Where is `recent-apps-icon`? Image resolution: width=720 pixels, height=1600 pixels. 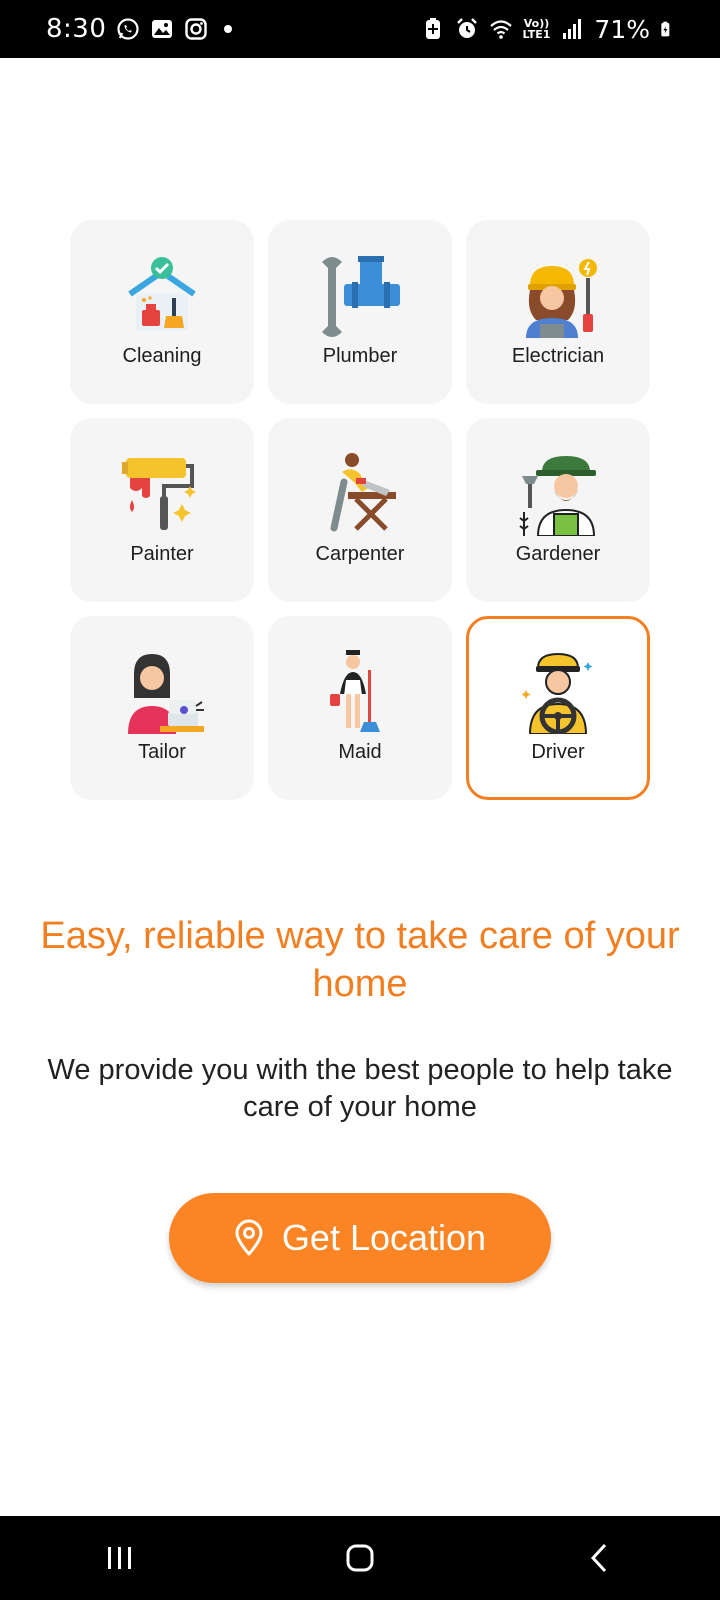
recent-apps-icon is located at coordinates (119, 1558).